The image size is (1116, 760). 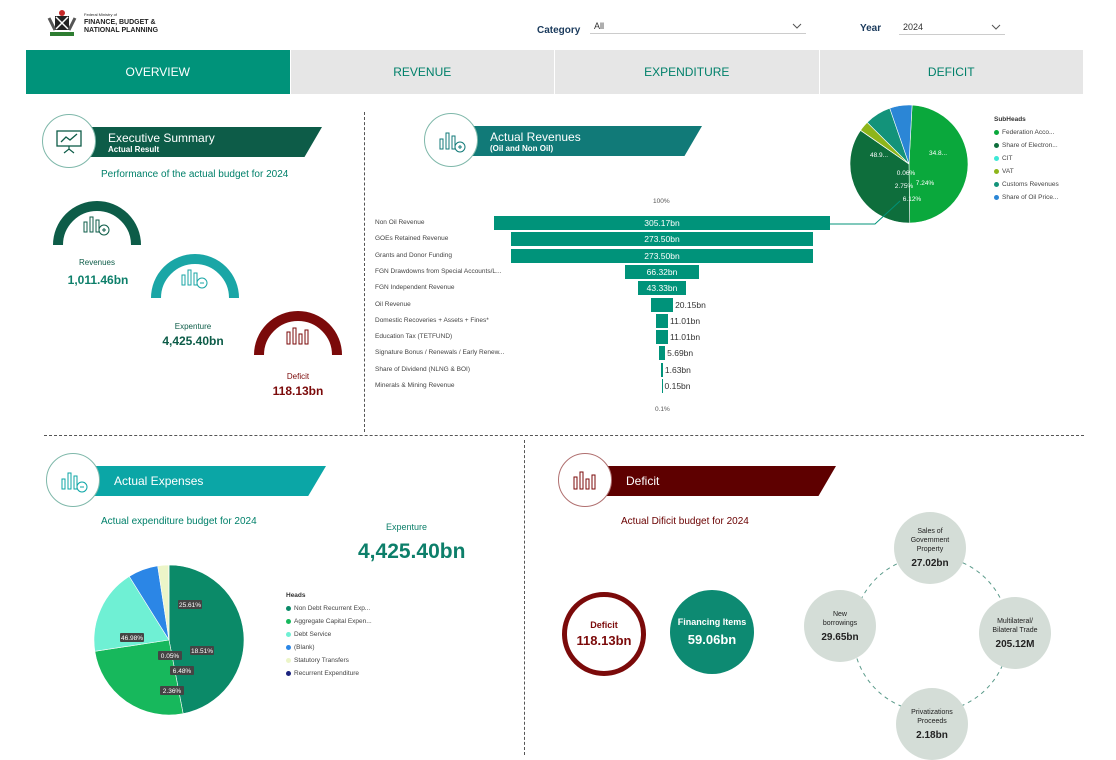 I want to click on revenues-title: Actual Revenues, so click(x=535, y=136).